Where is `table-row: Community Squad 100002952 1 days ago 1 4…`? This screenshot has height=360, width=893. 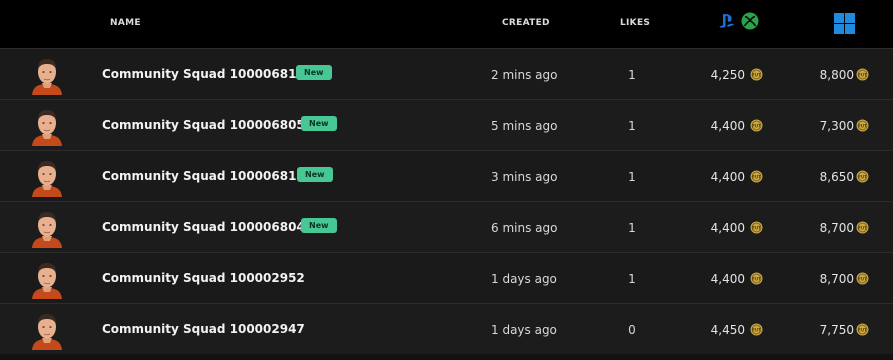 table-row: Community Squad 100002952 1 days ago 1 4… is located at coordinates (446, 277).